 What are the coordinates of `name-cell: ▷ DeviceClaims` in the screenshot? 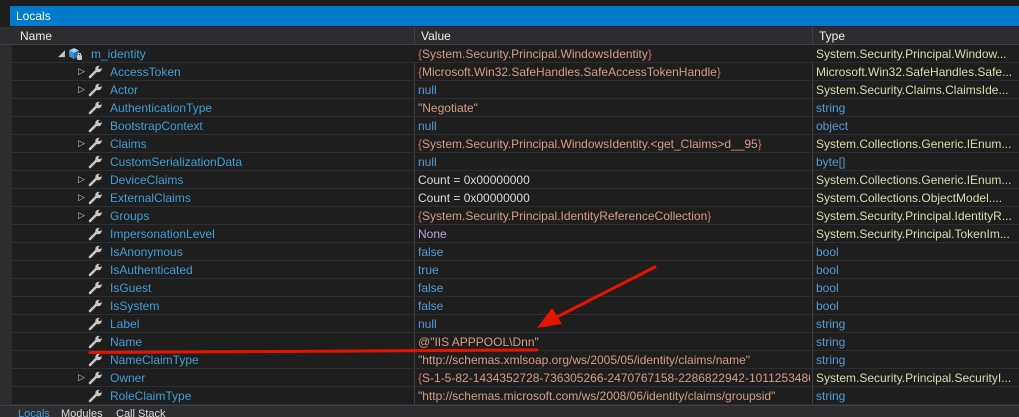 It's located at (213, 179).